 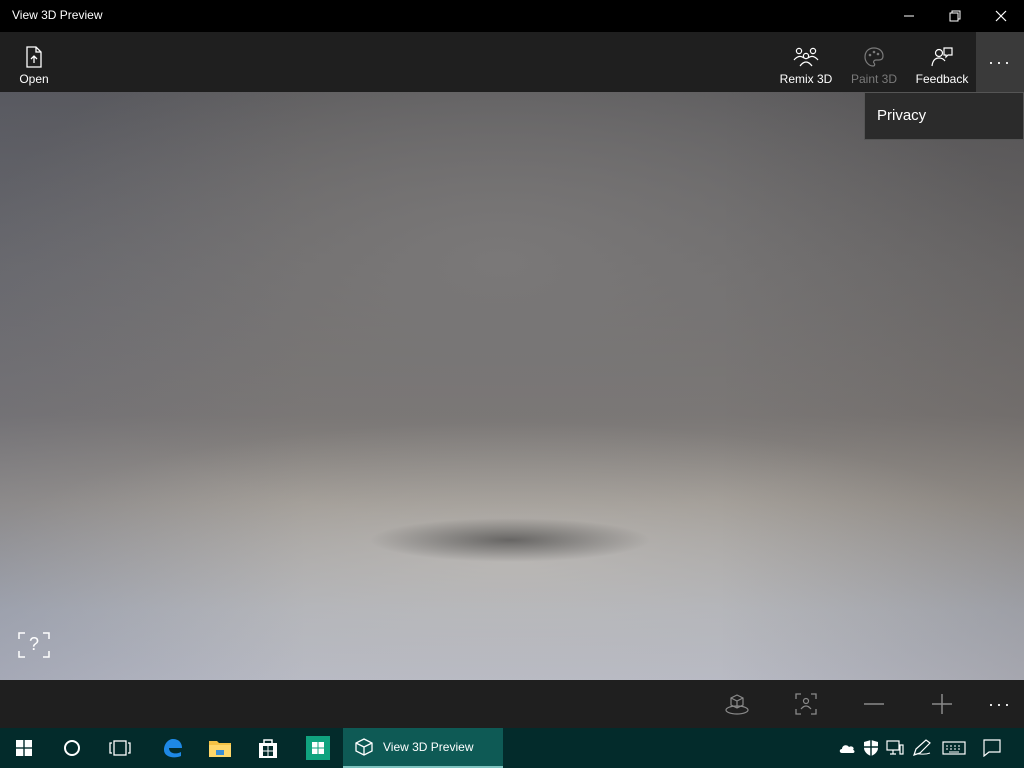 I want to click on network-icon, so click(x=895, y=747).